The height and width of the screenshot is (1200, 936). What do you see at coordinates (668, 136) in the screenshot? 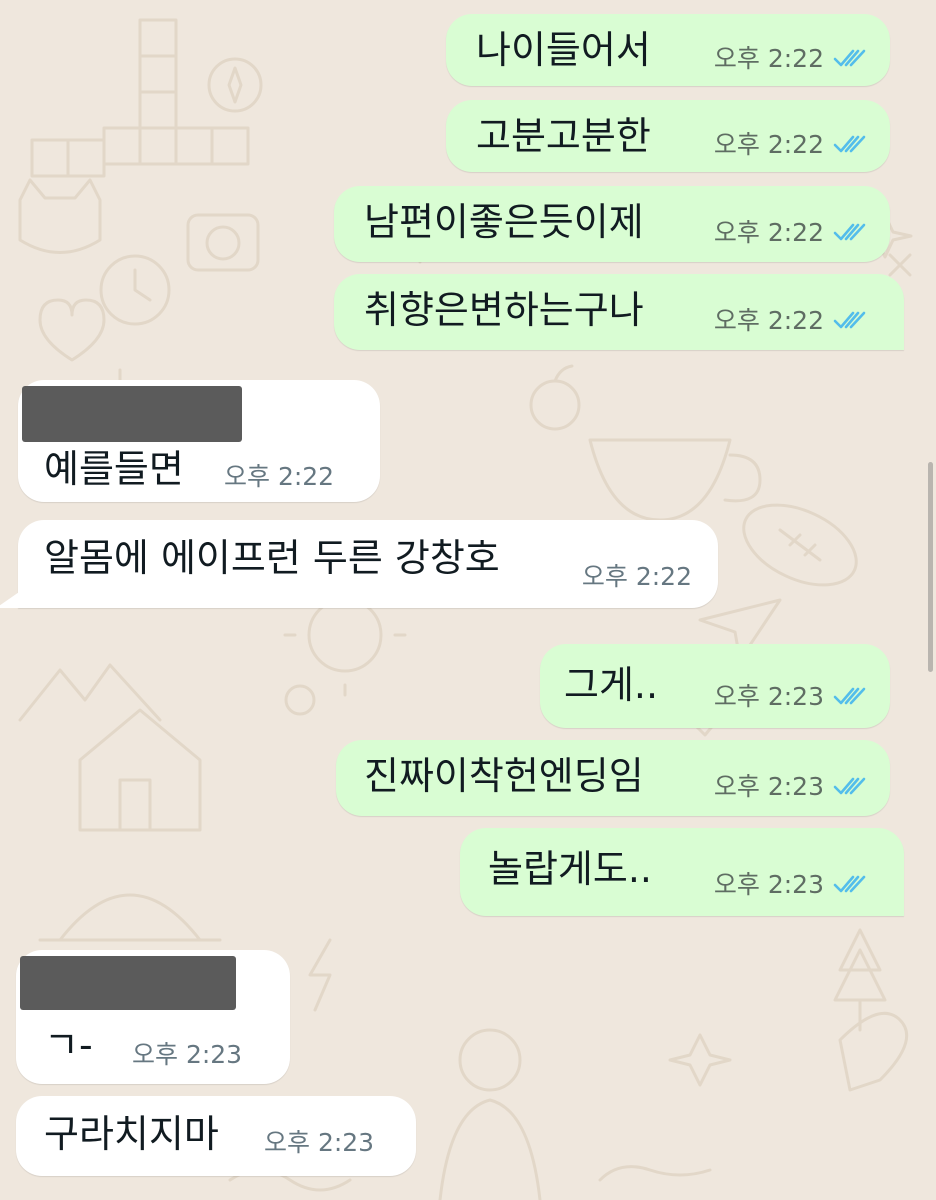
I see `message-bubble-outgoing: 고분고분한 오후 2:22` at bounding box center [668, 136].